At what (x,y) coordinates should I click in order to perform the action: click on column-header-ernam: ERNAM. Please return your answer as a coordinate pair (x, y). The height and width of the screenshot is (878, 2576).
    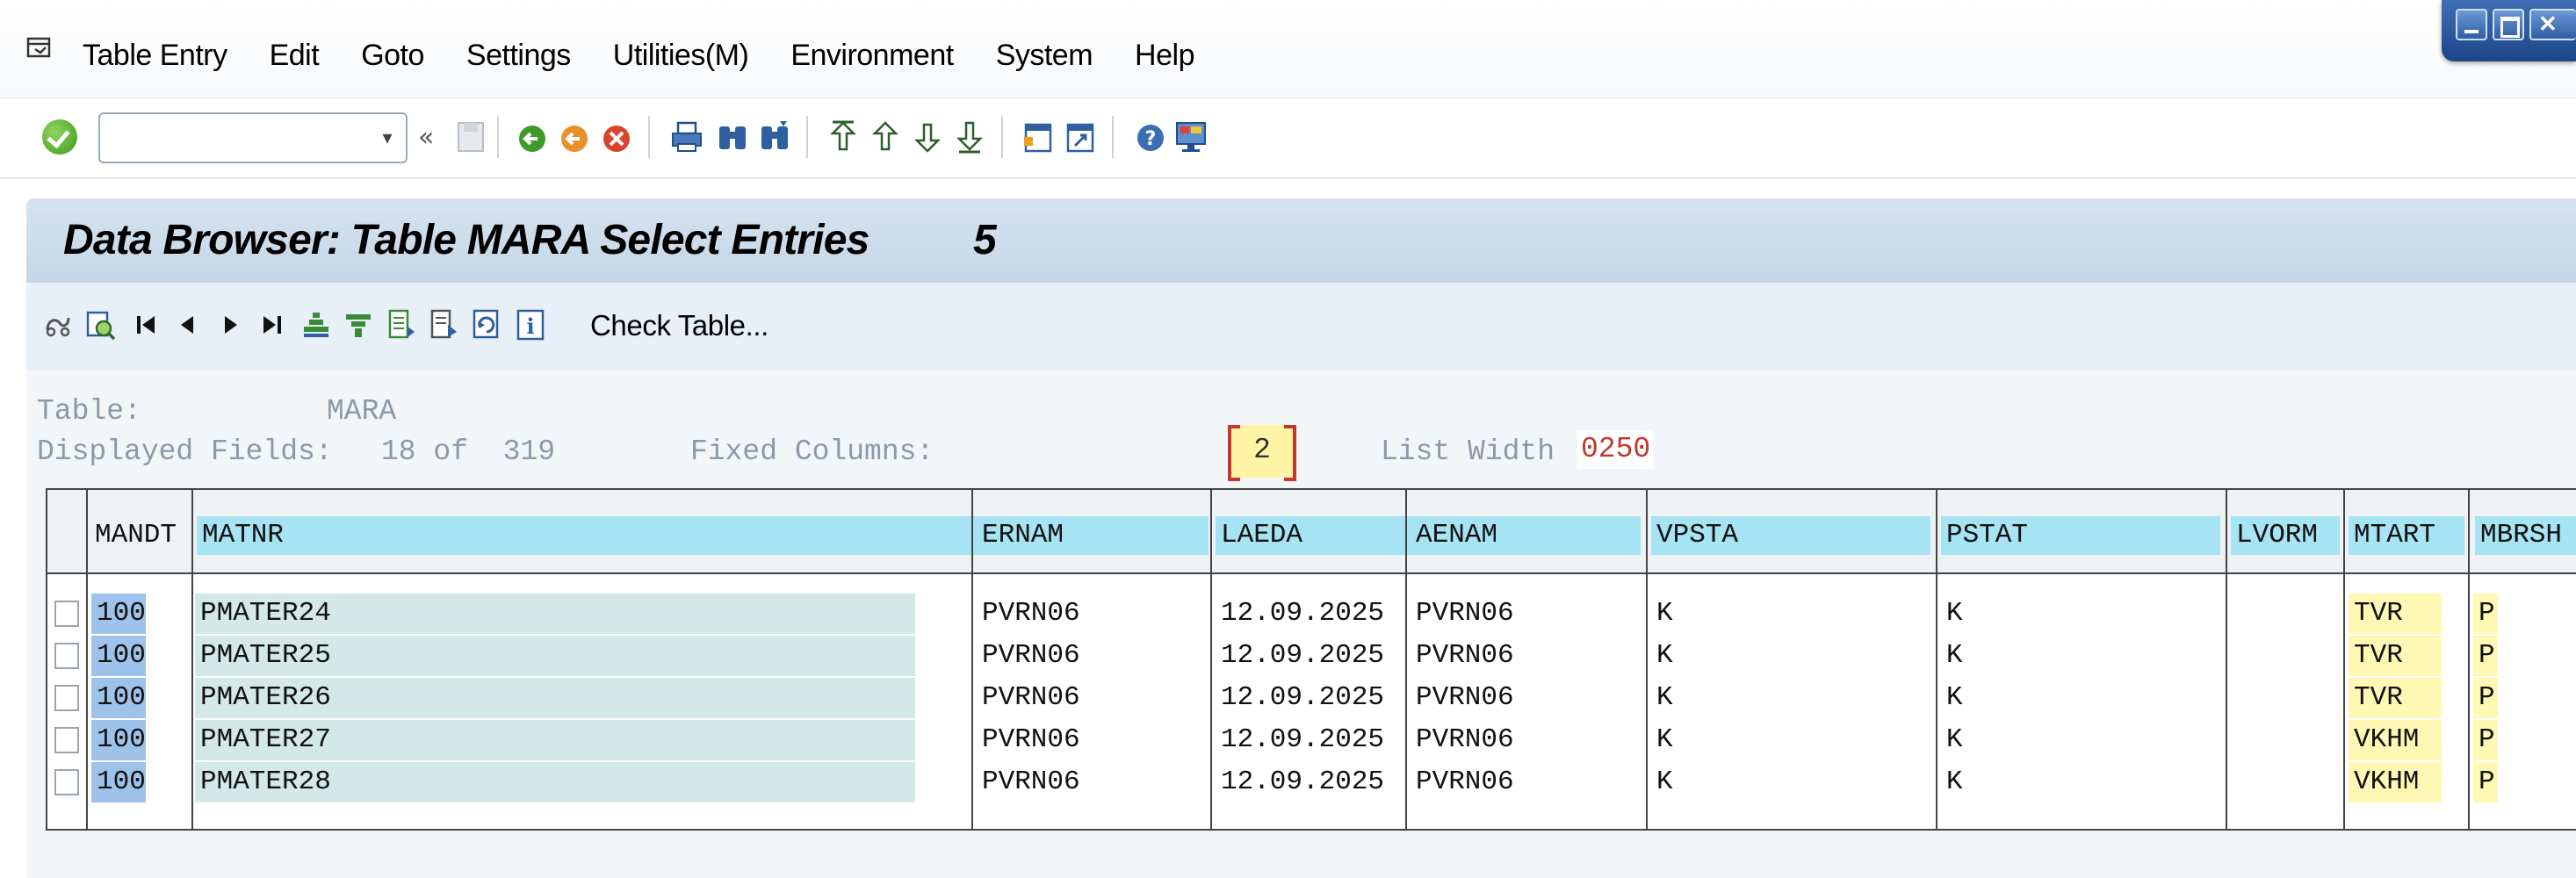
    Looking at the image, I should click on (1093, 535).